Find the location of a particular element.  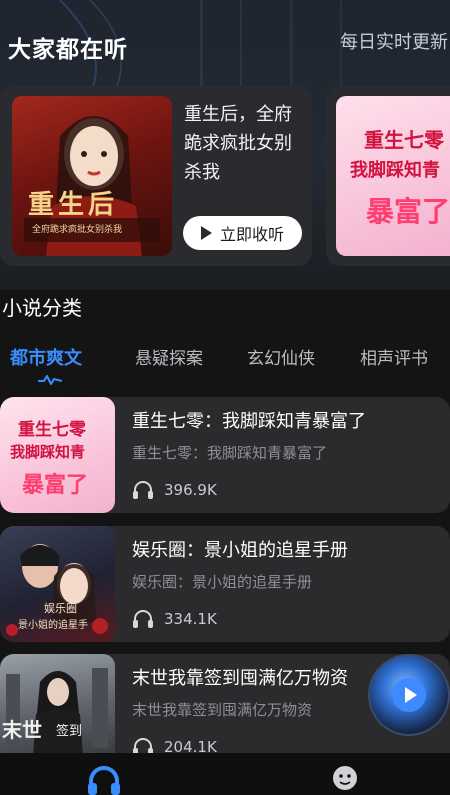

play-count-value: 396.9K is located at coordinates (190, 490).